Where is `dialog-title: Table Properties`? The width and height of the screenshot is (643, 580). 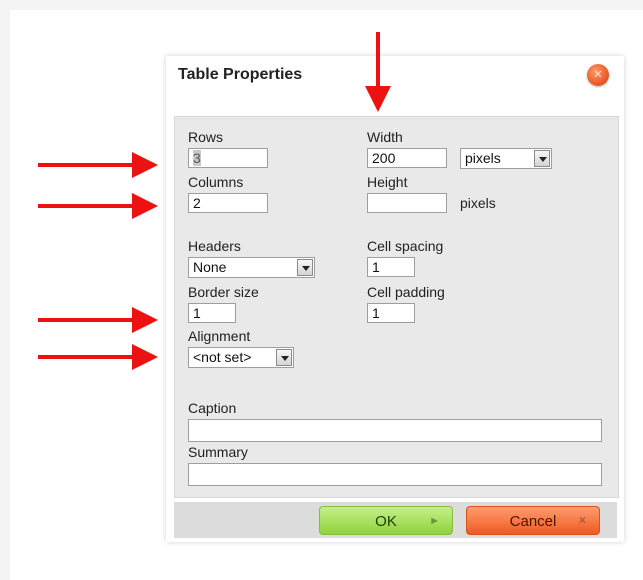
dialog-title: Table Properties is located at coordinates (240, 74).